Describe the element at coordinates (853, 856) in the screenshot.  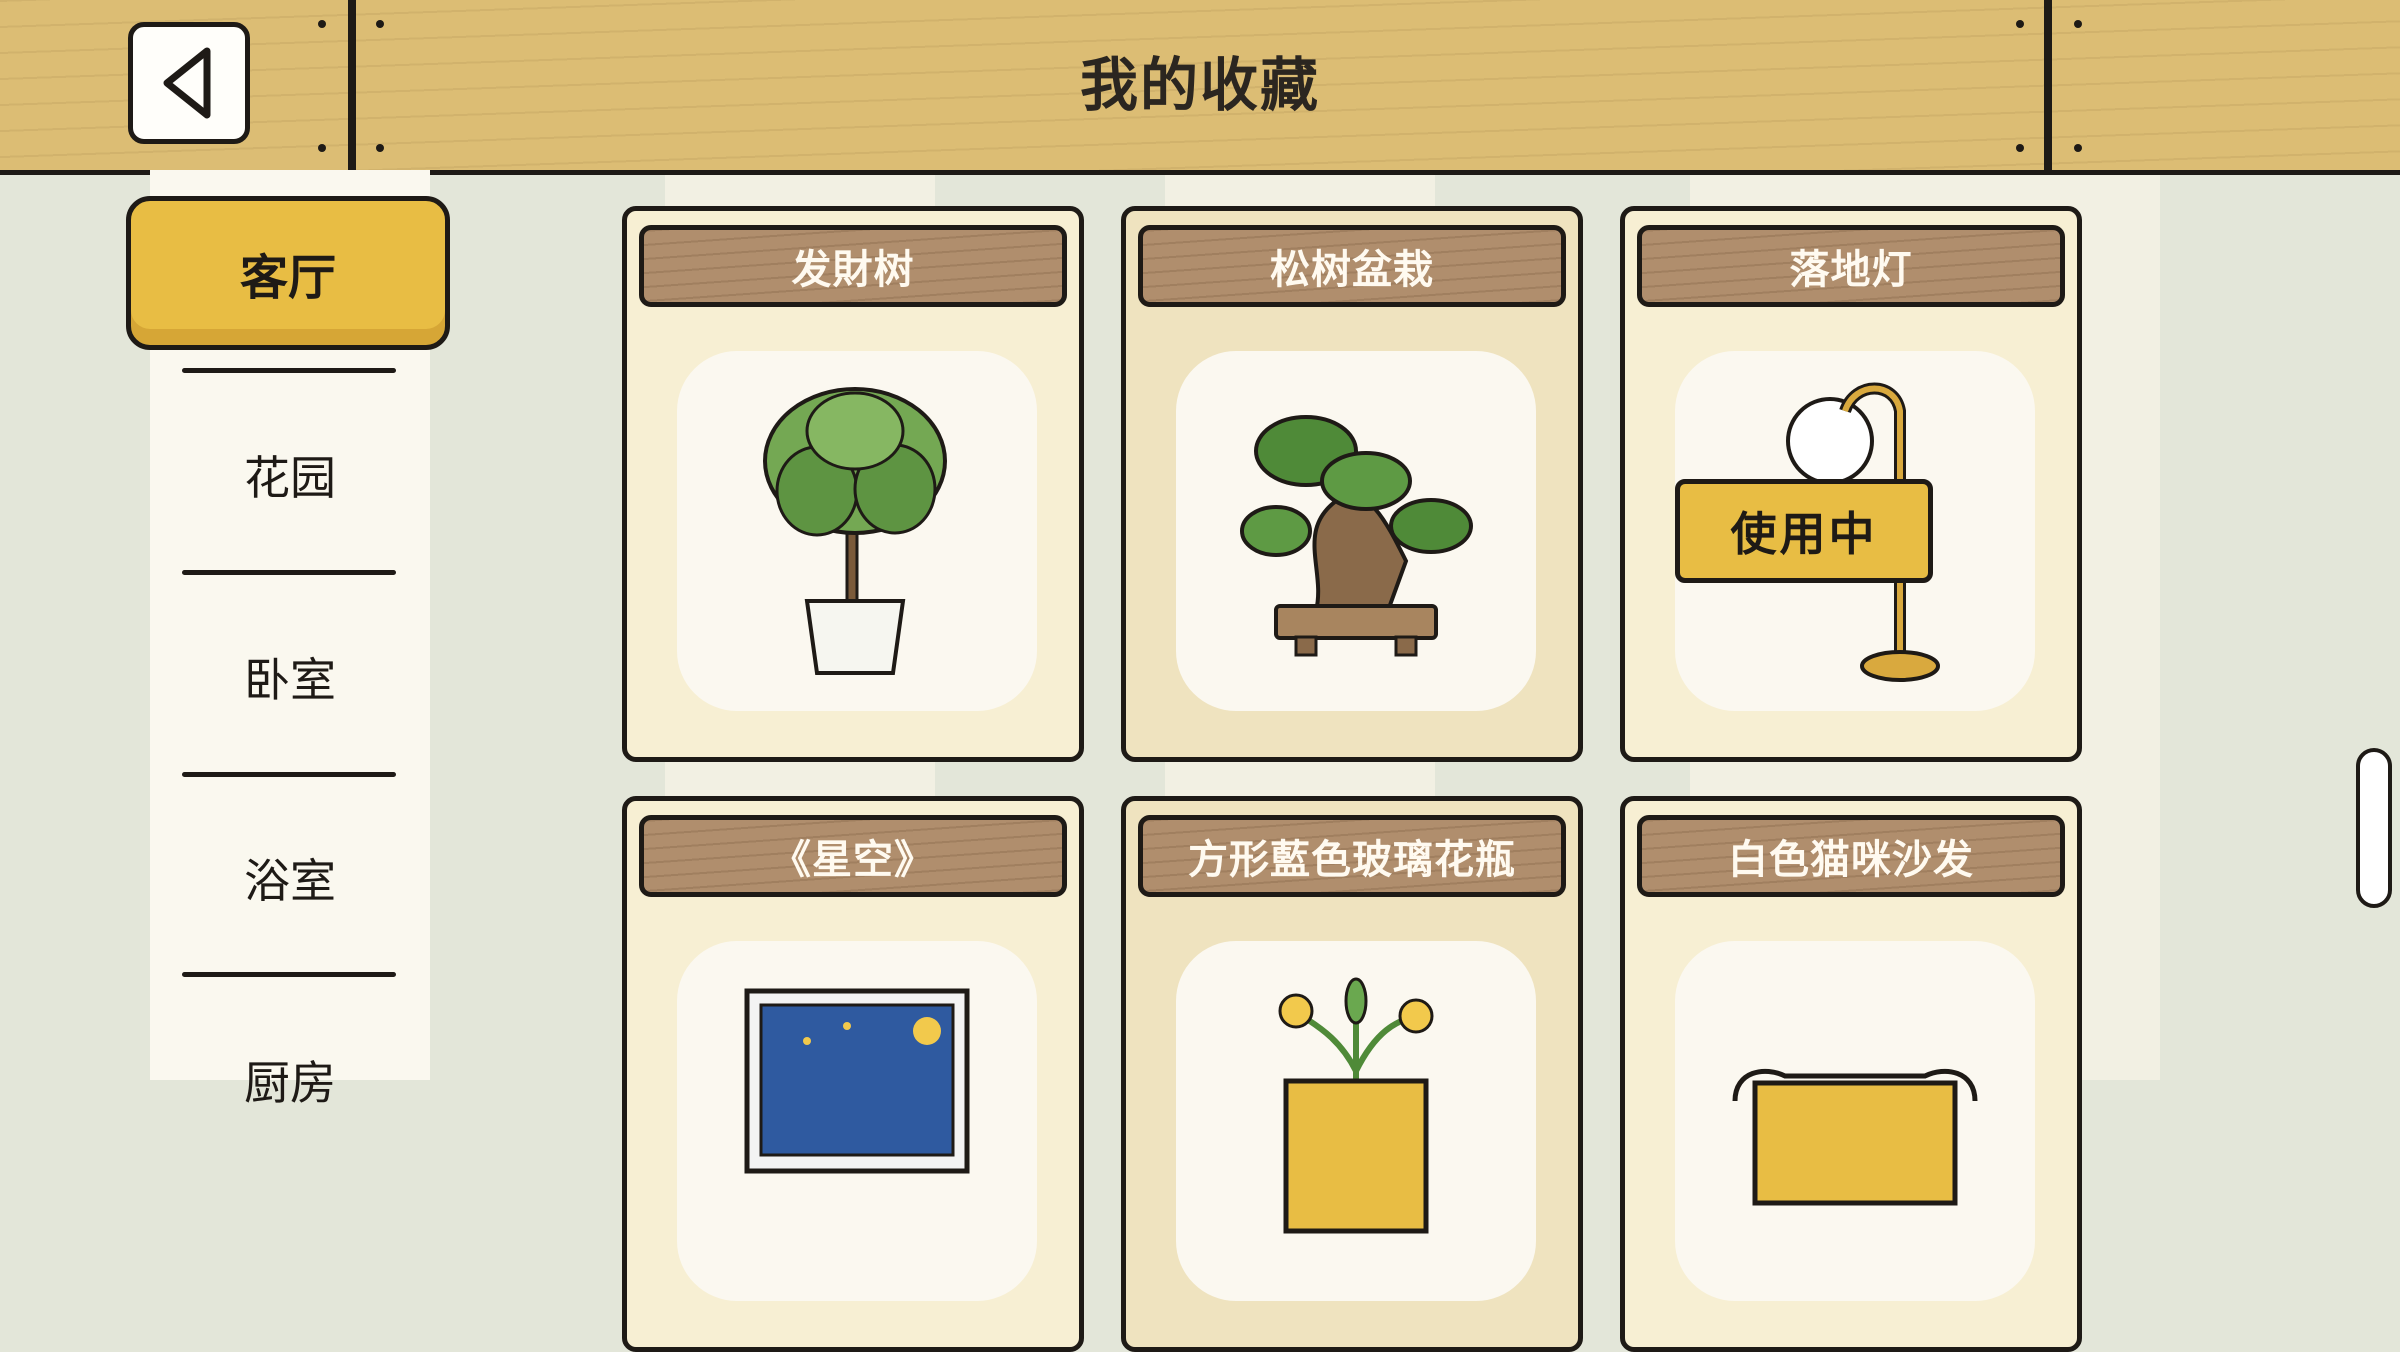
I see `item-name-label: 《星空》` at that location.